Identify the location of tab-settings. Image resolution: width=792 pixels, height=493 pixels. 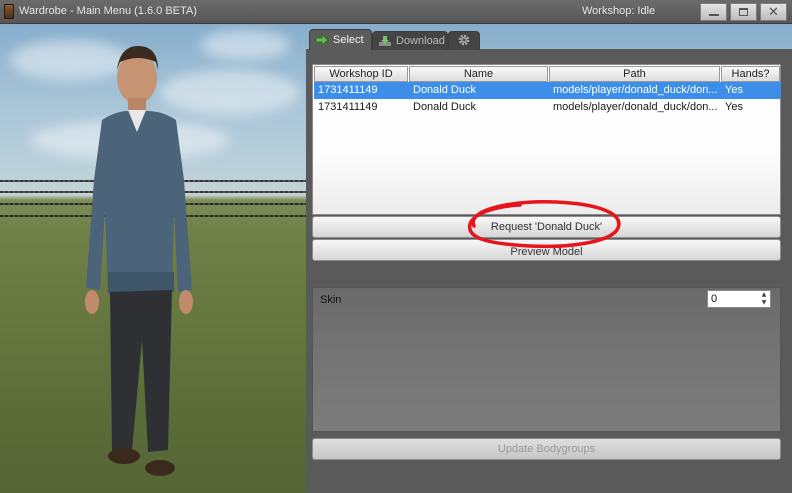
(464, 40).